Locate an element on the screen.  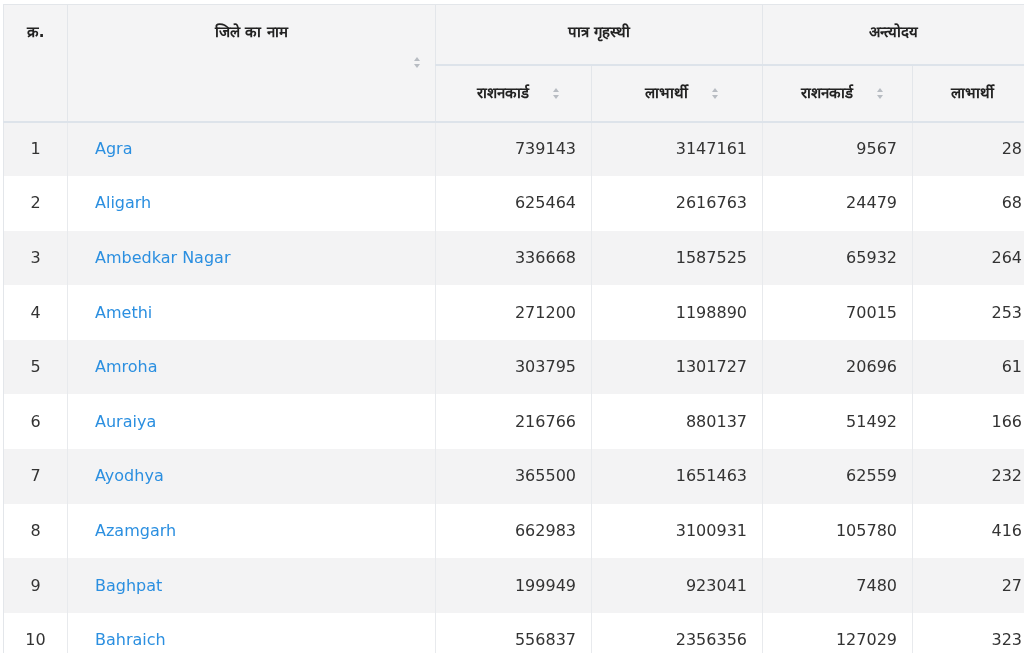
column-header: जिले का नाम is located at coordinates (251, 32).